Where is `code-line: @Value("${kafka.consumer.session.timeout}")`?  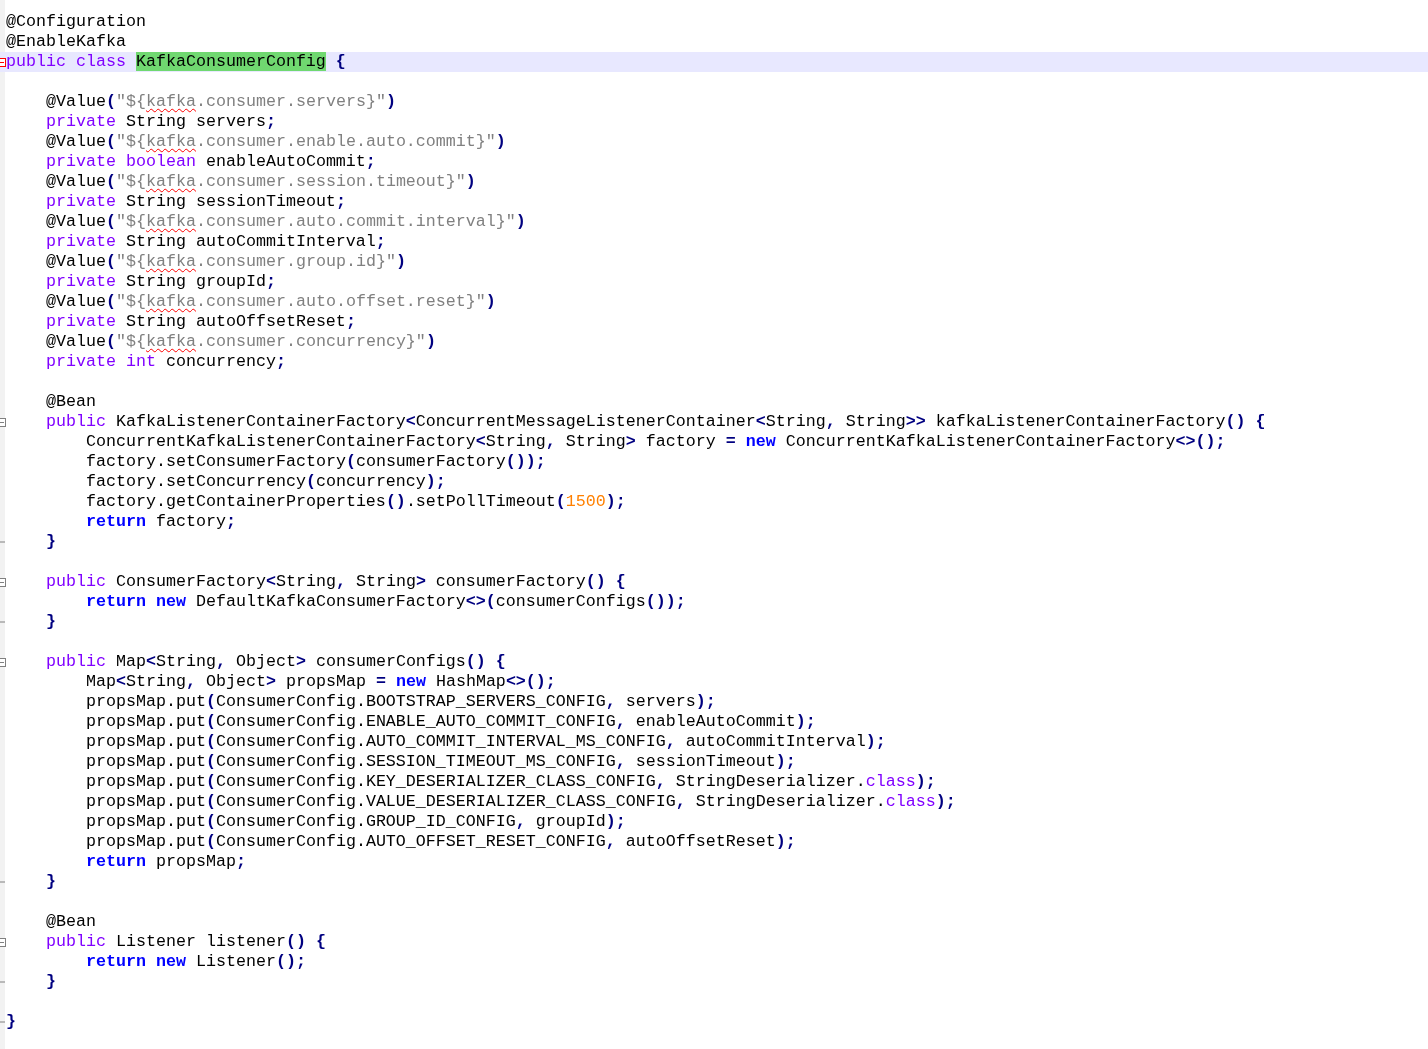
code-line: @Value("${kafka.consumer.session.timeout}") is located at coordinates (261, 181).